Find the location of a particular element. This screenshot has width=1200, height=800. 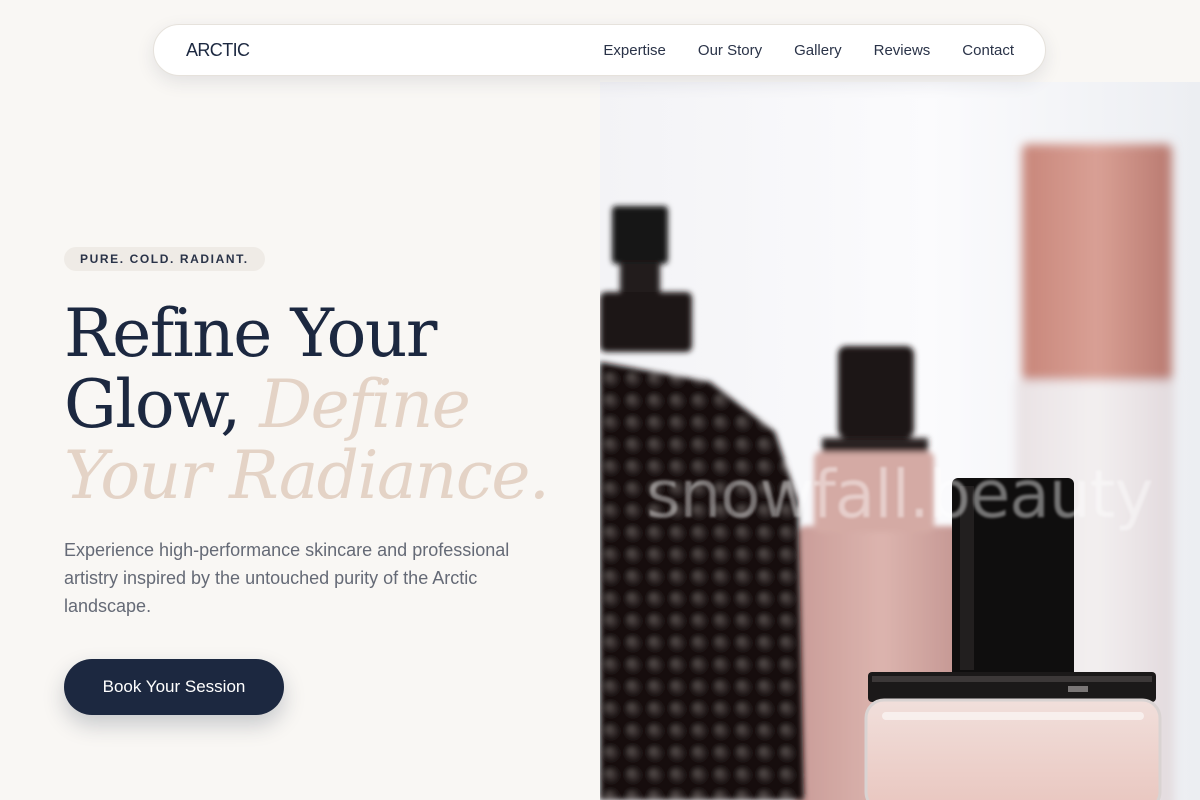

headline-accent-define: Define is located at coordinates (365, 404).